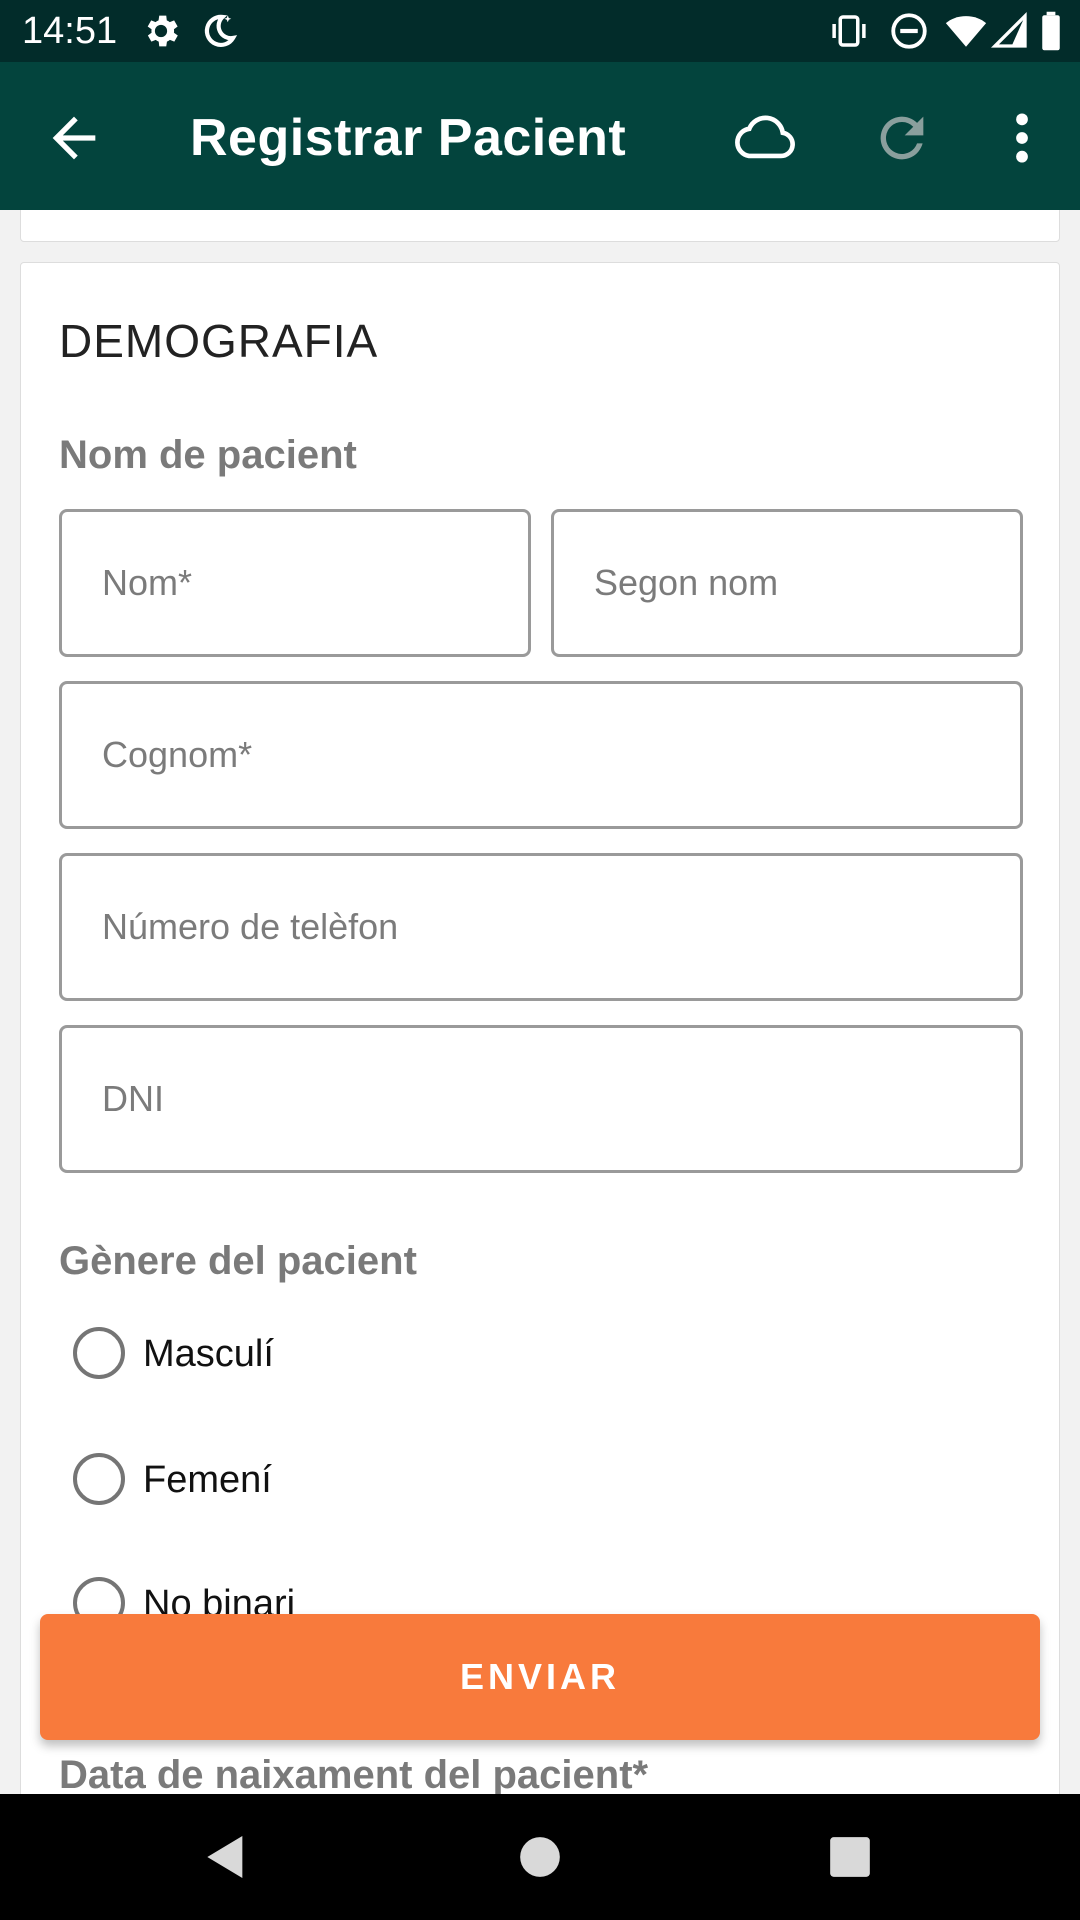 The height and width of the screenshot is (1920, 1080). Describe the element at coordinates (1022, 138) in the screenshot. I see `more-vert-icon` at that location.